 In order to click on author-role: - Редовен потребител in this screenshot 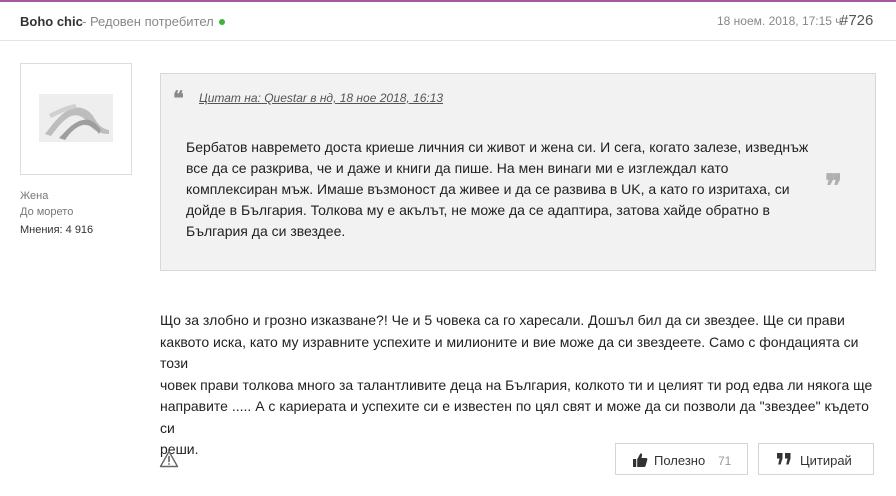, I will do `click(153, 21)`.